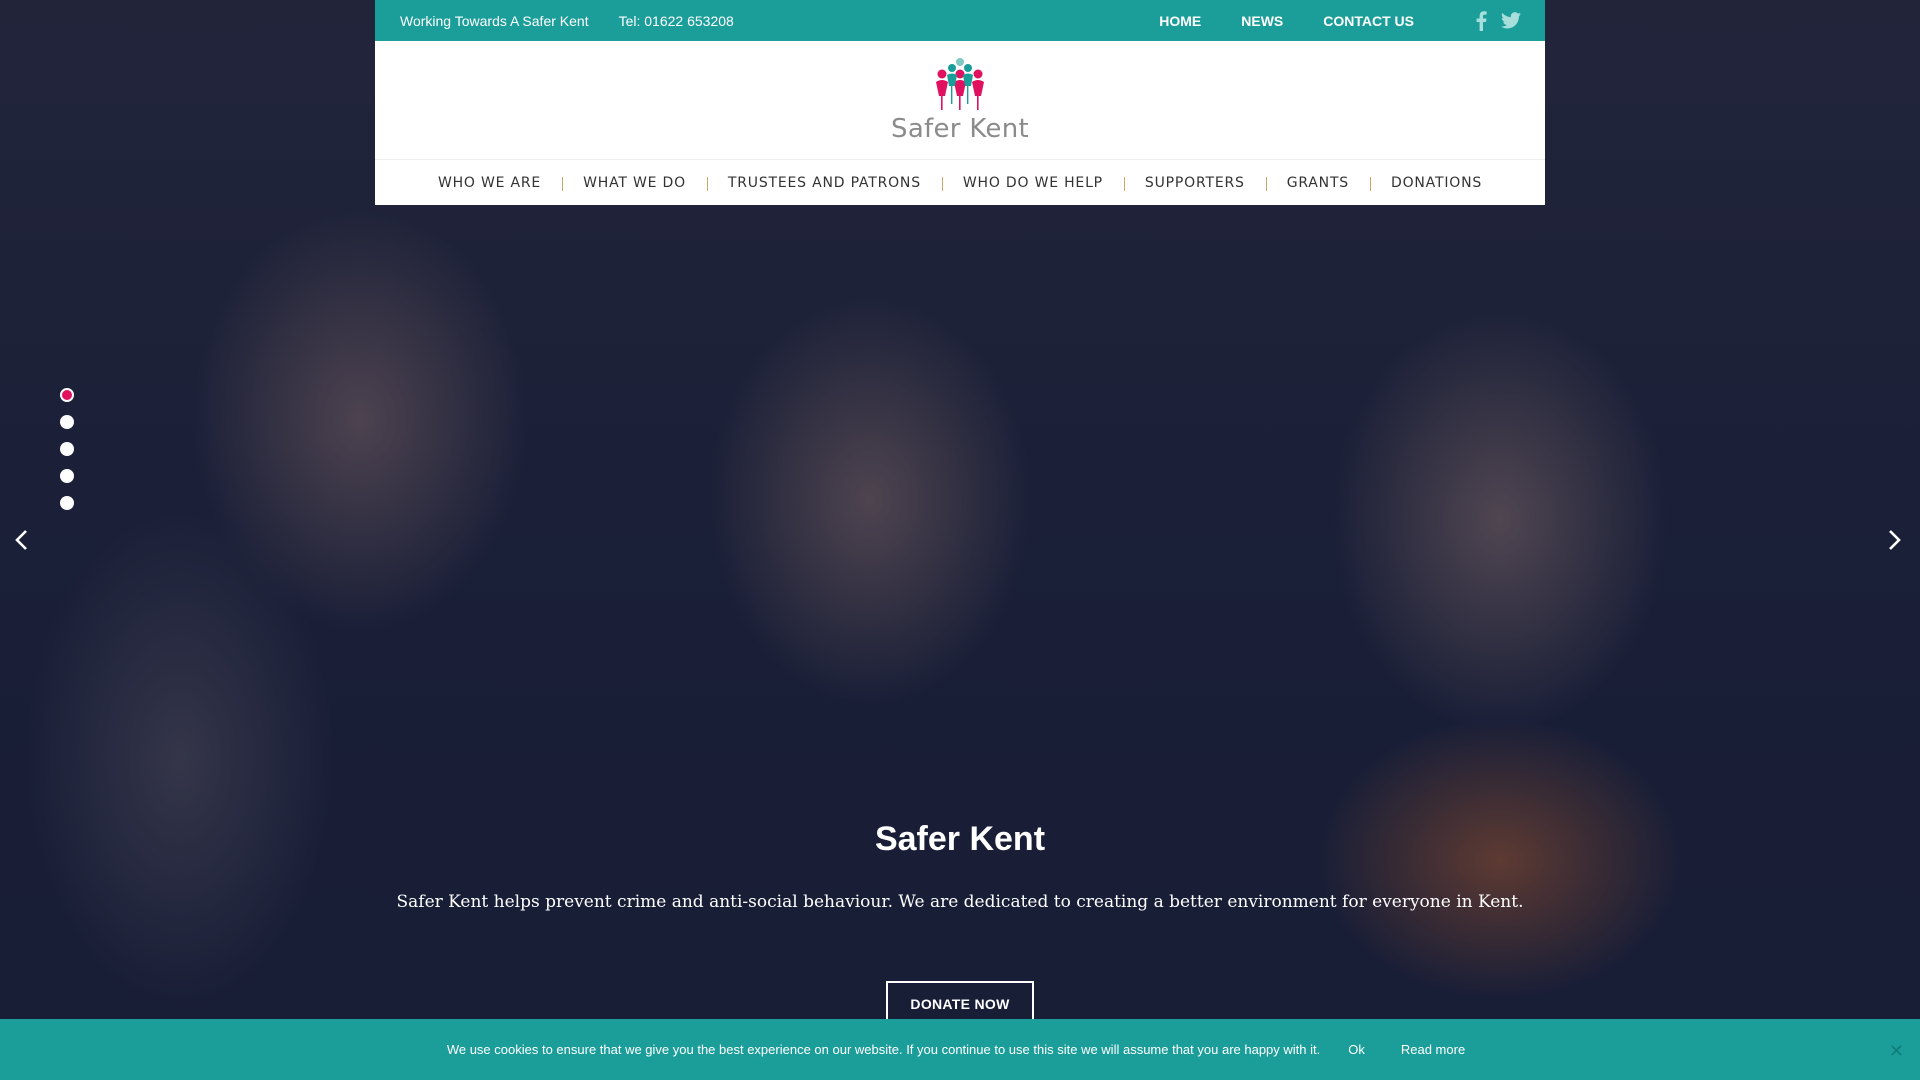  What do you see at coordinates (634, 183) in the screenshot?
I see `nav-what-we-do: WHAT WE DO` at bounding box center [634, 183].